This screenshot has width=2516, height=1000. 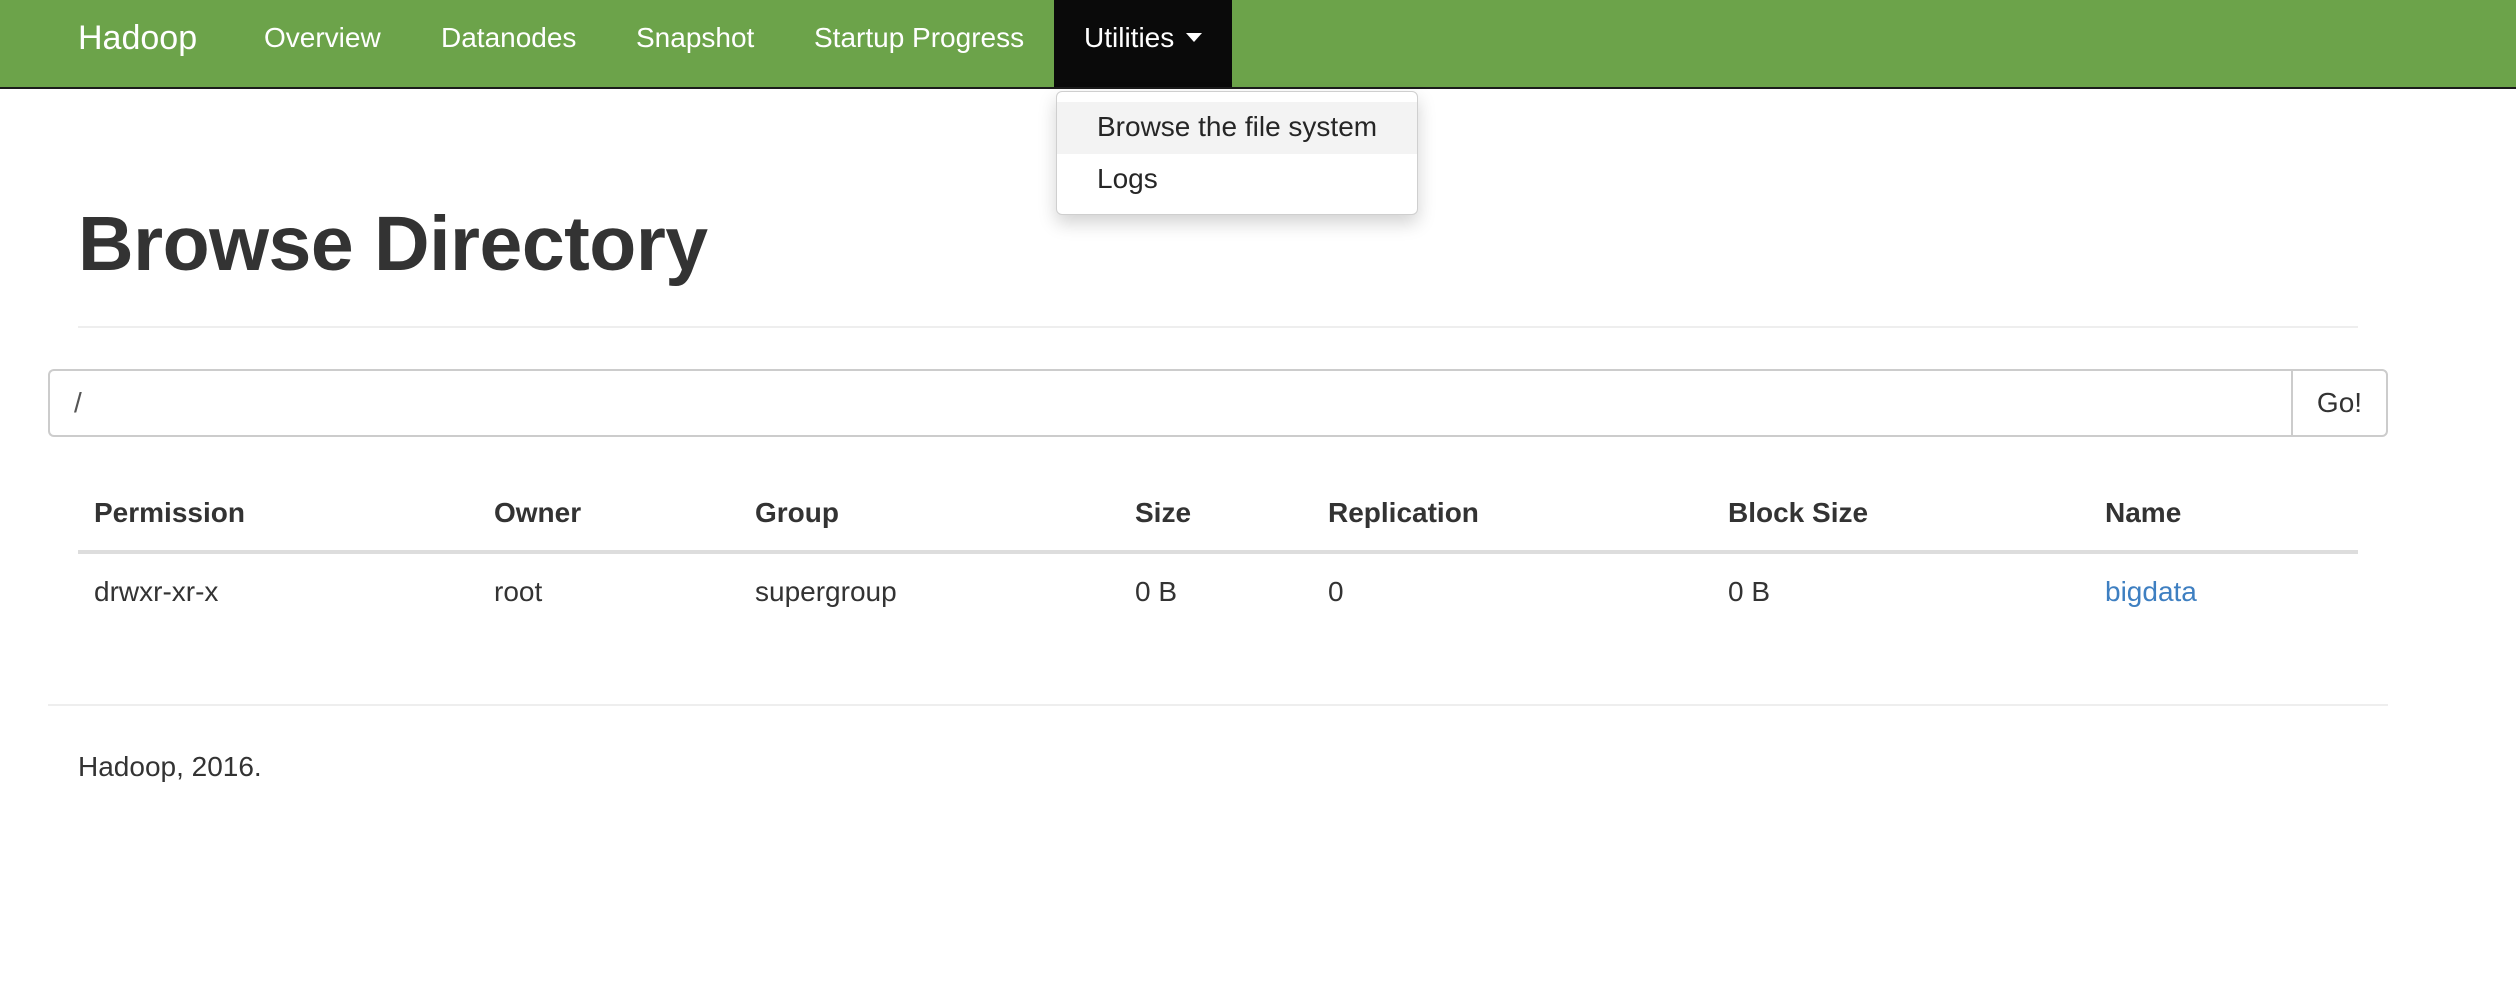 What do you see at coordinates (919, 43) in the screenshot?
I see `nav-item-startup-progress: Startup Progress` at bounding box center [919, 43].